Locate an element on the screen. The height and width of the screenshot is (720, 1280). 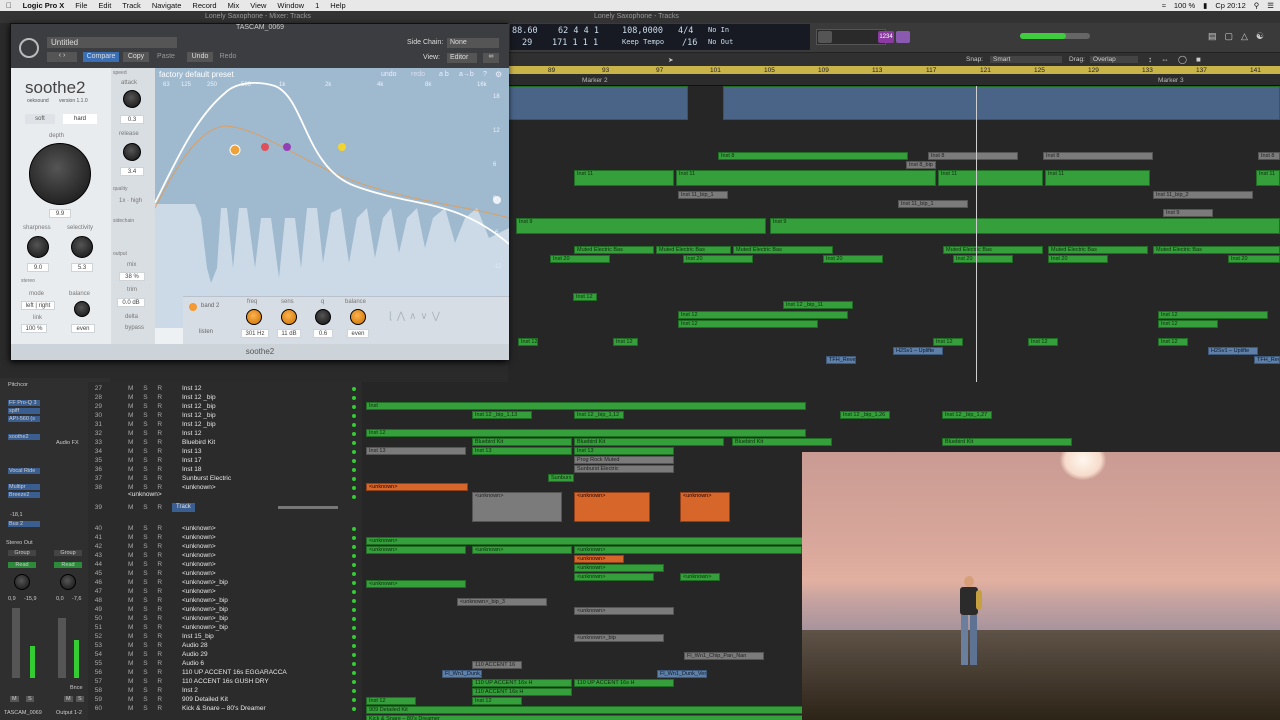
menu-record: Record is located at coordinates (204, 5).